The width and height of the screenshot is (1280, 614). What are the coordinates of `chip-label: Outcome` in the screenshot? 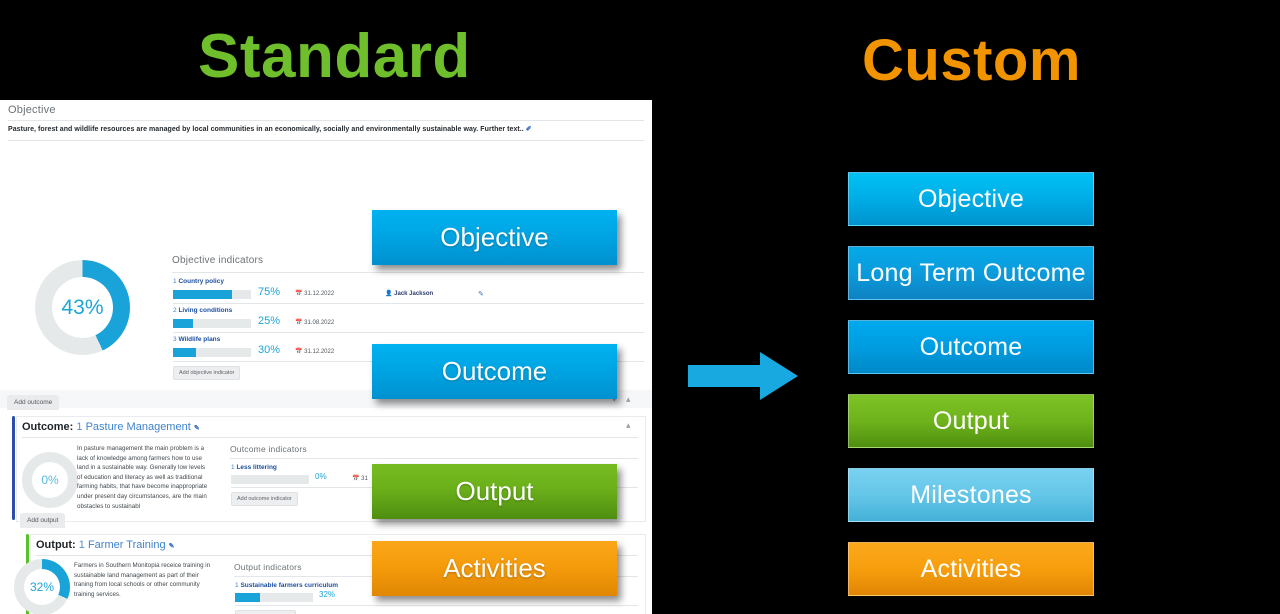 It's located at (971, 346).